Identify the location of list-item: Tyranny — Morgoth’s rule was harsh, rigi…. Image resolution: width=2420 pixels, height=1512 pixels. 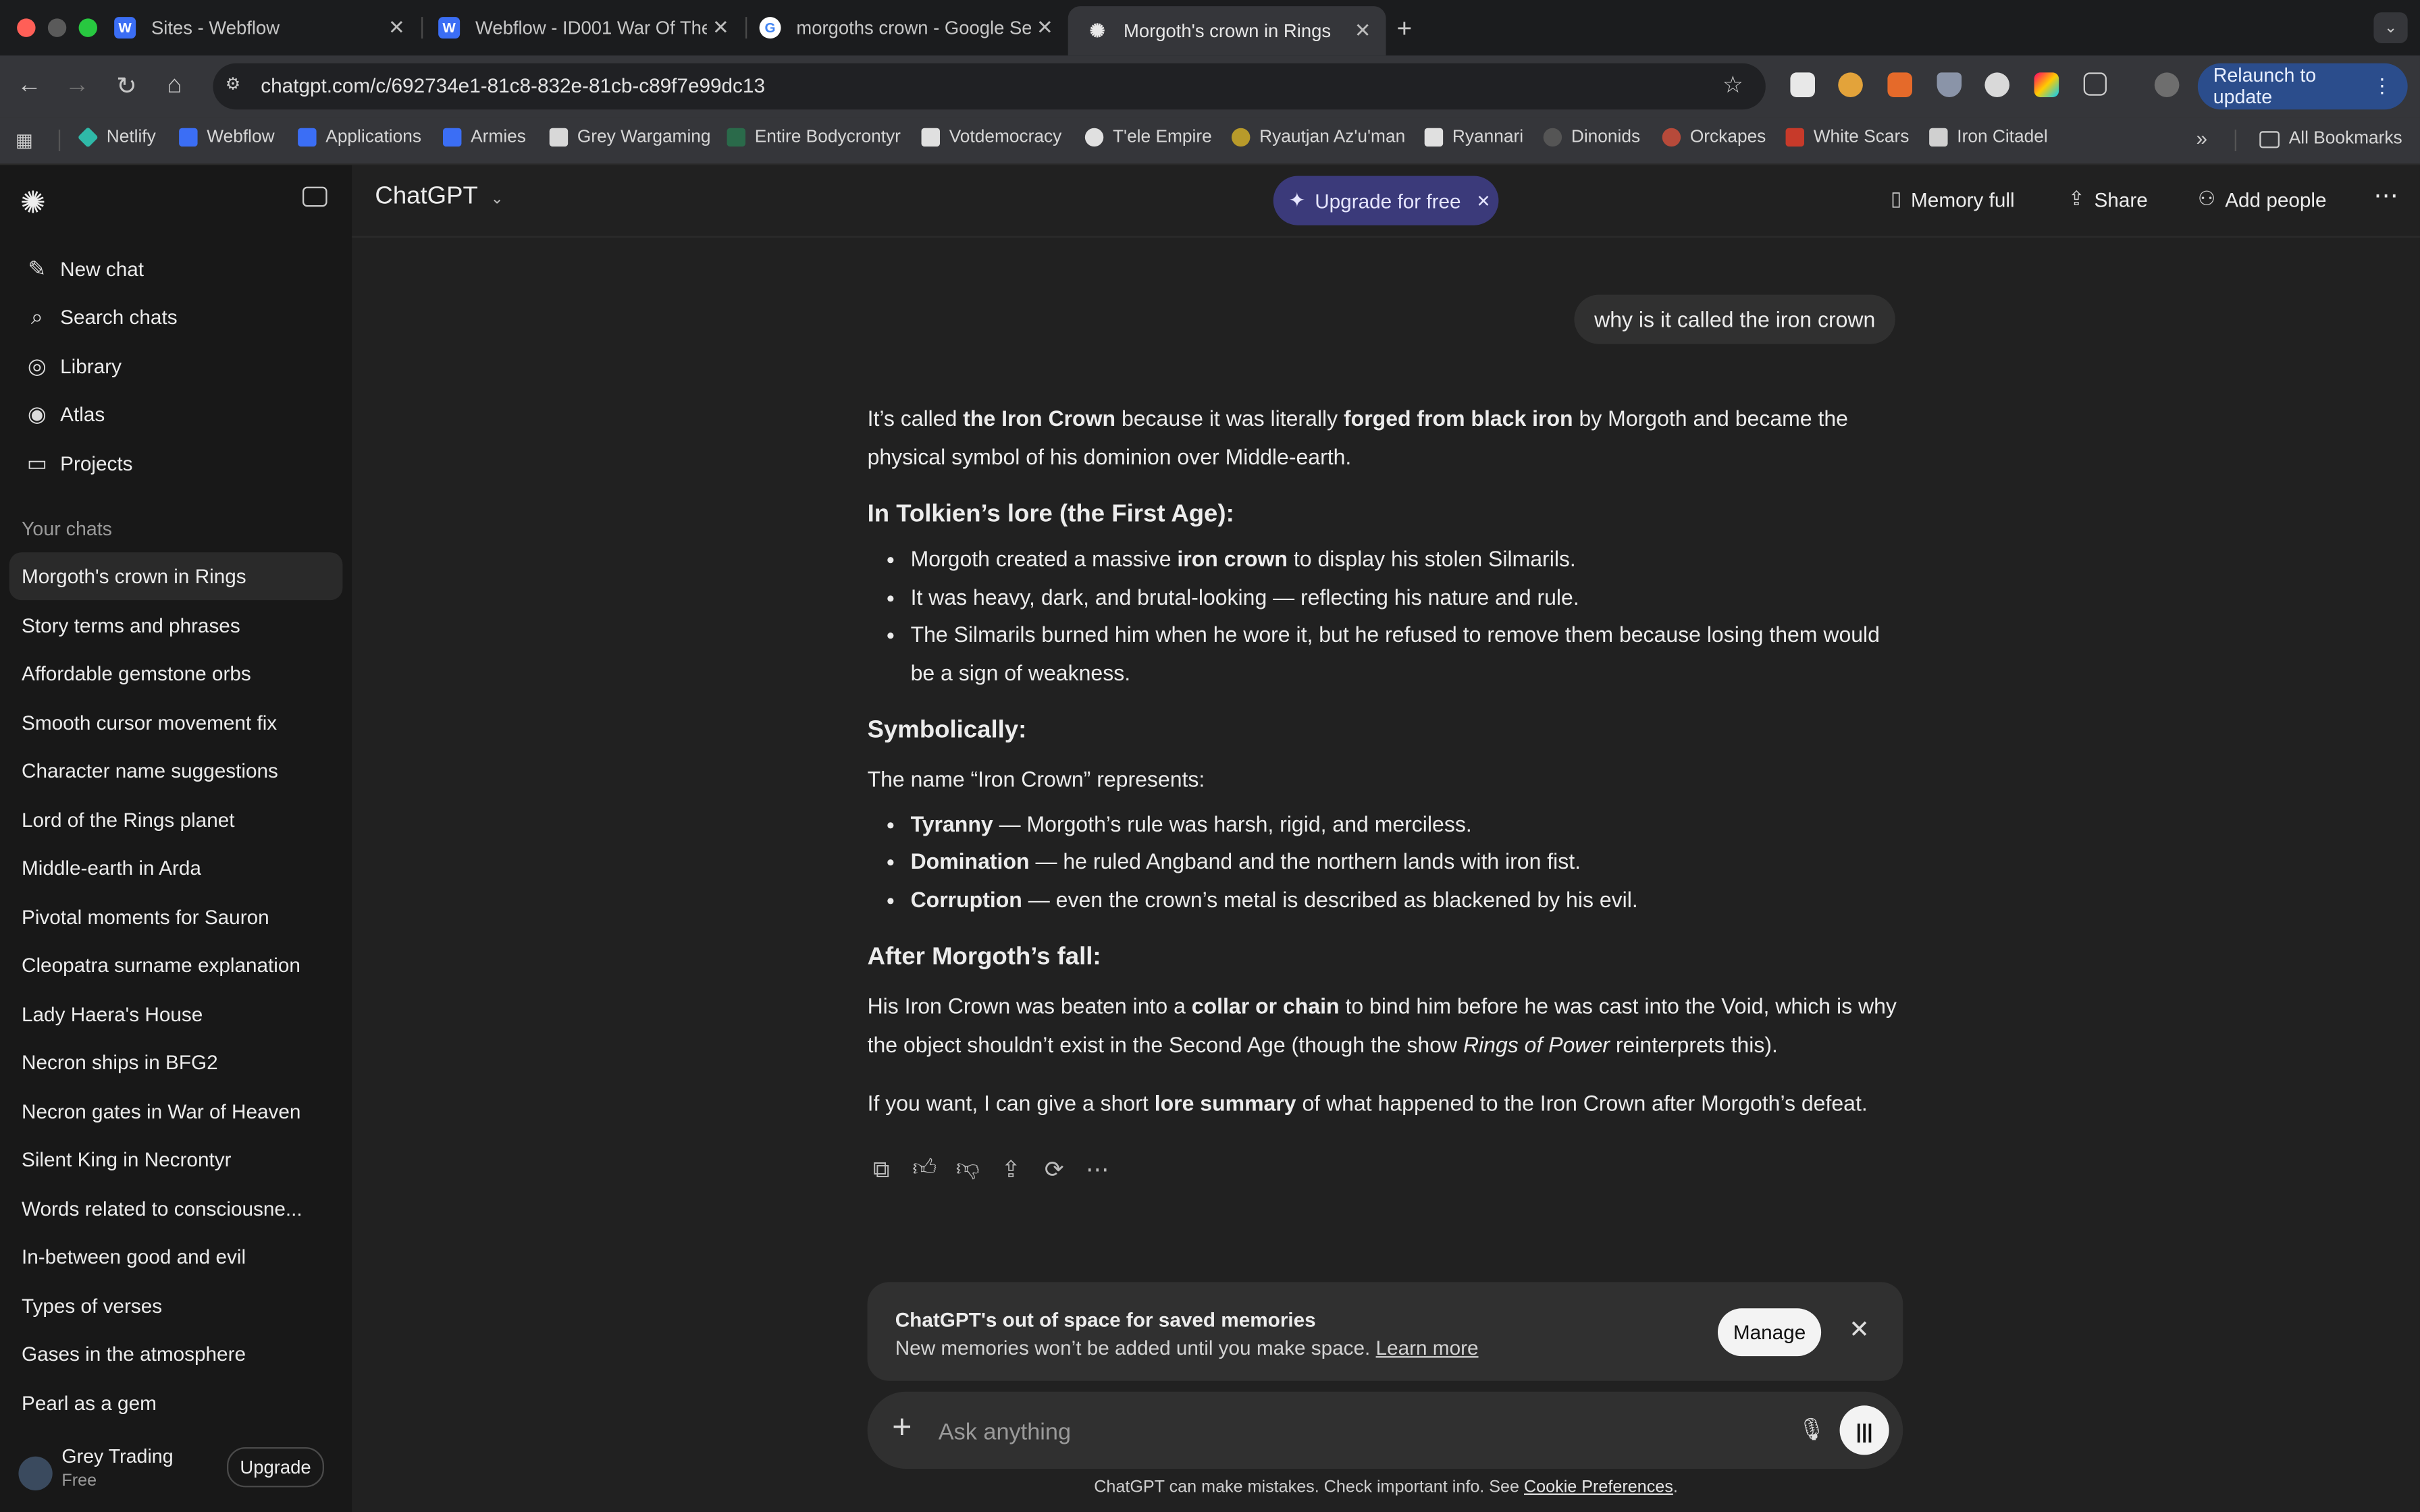
(1408, 823).